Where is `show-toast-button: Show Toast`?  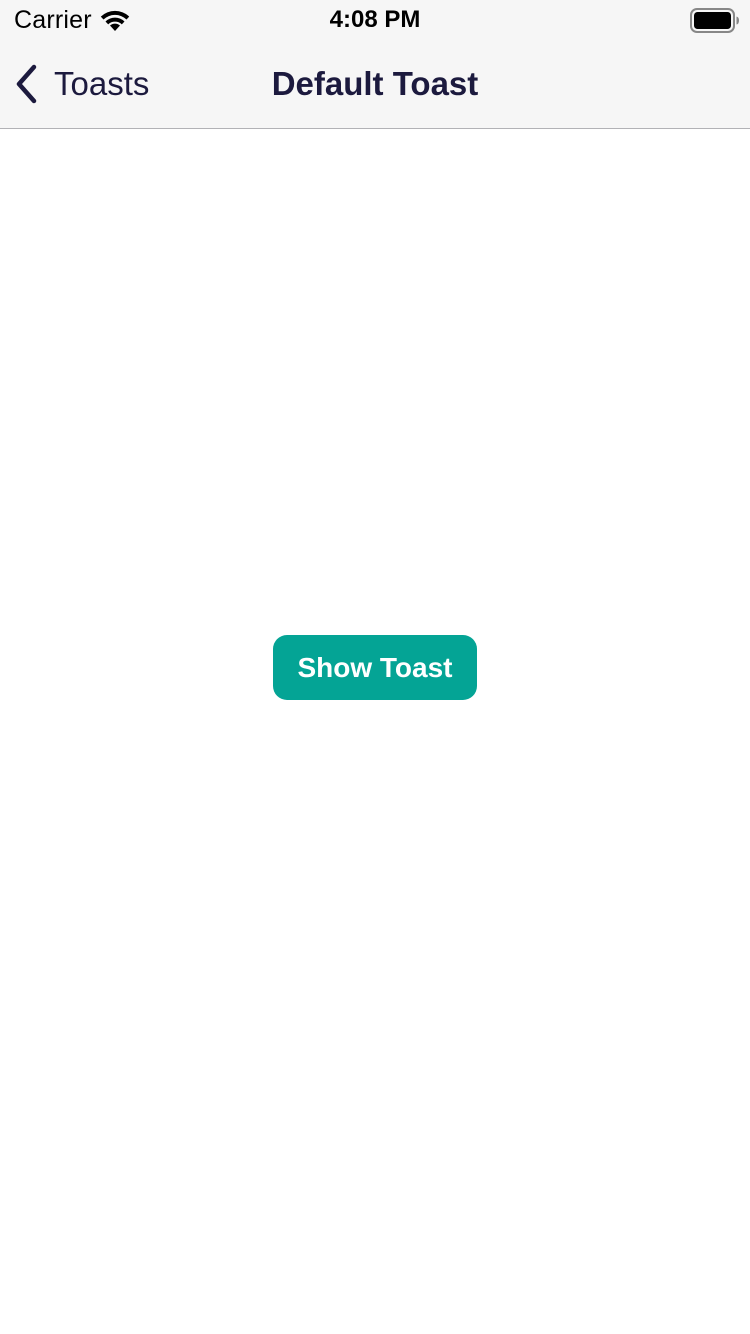 show-toast-button: Show Toast is located at coordinates (375, 667).